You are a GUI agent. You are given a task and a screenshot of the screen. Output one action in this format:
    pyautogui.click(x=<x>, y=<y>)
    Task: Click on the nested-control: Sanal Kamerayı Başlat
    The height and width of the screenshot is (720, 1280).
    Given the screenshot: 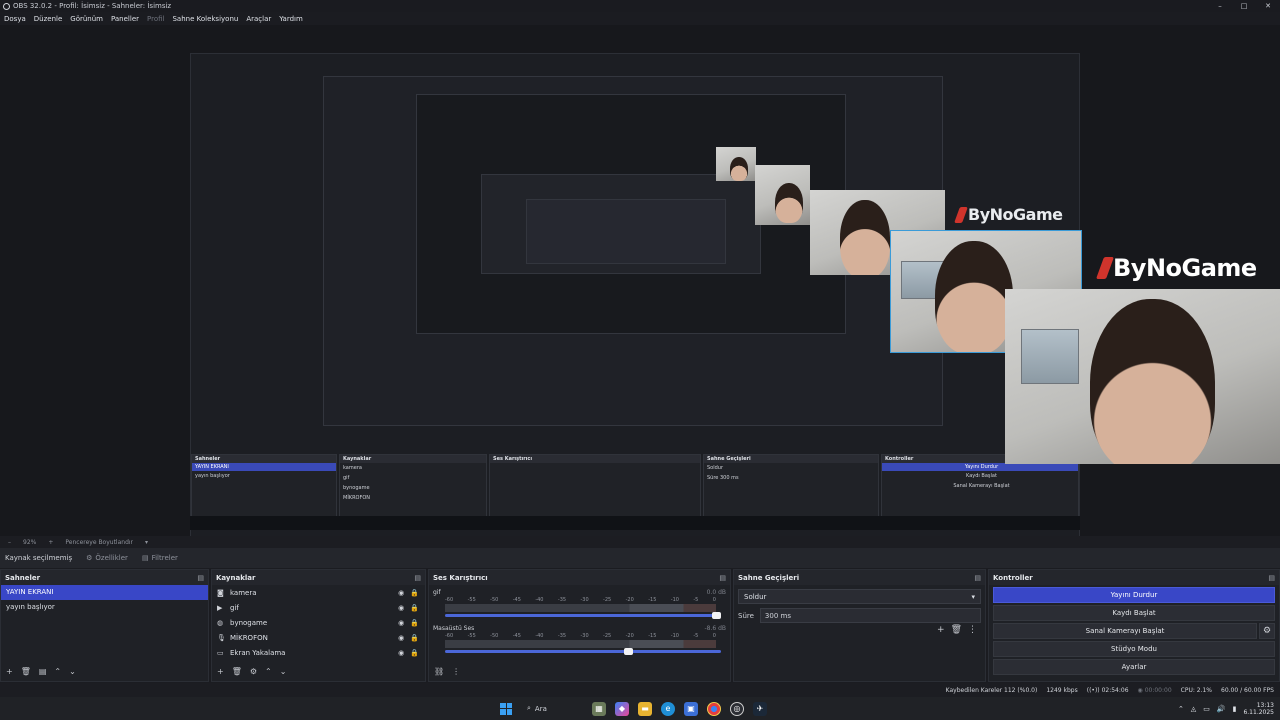 What is the action you would take?
    pyautogui.click(x=981, y=486)
    